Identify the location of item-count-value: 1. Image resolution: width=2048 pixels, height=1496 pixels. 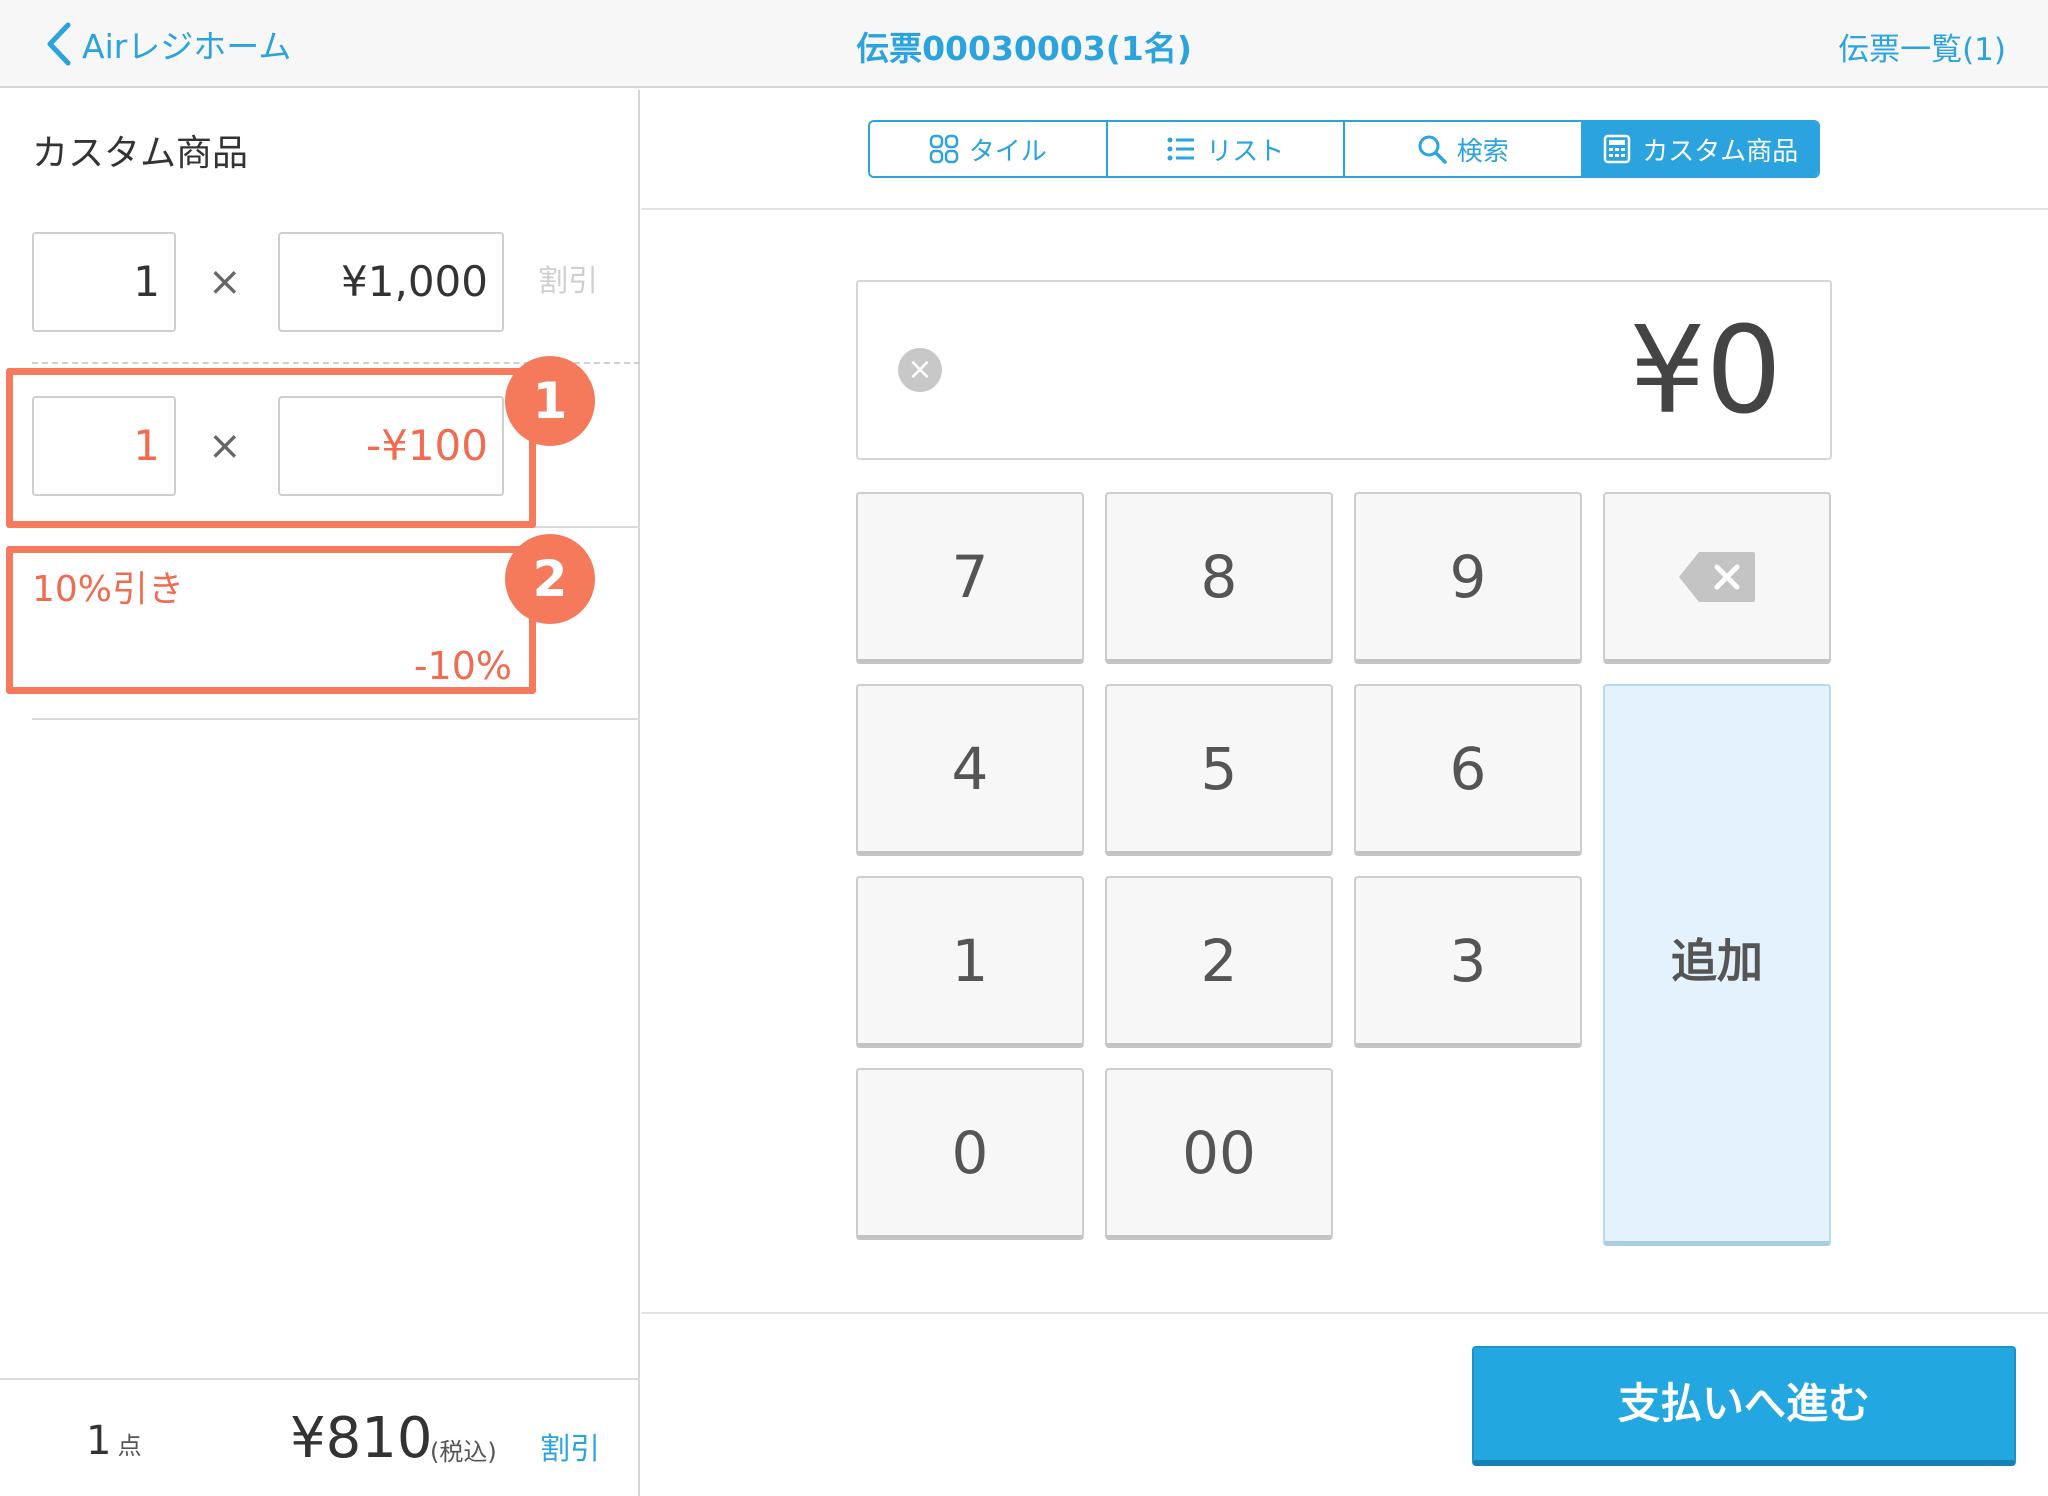
(99, 1441).